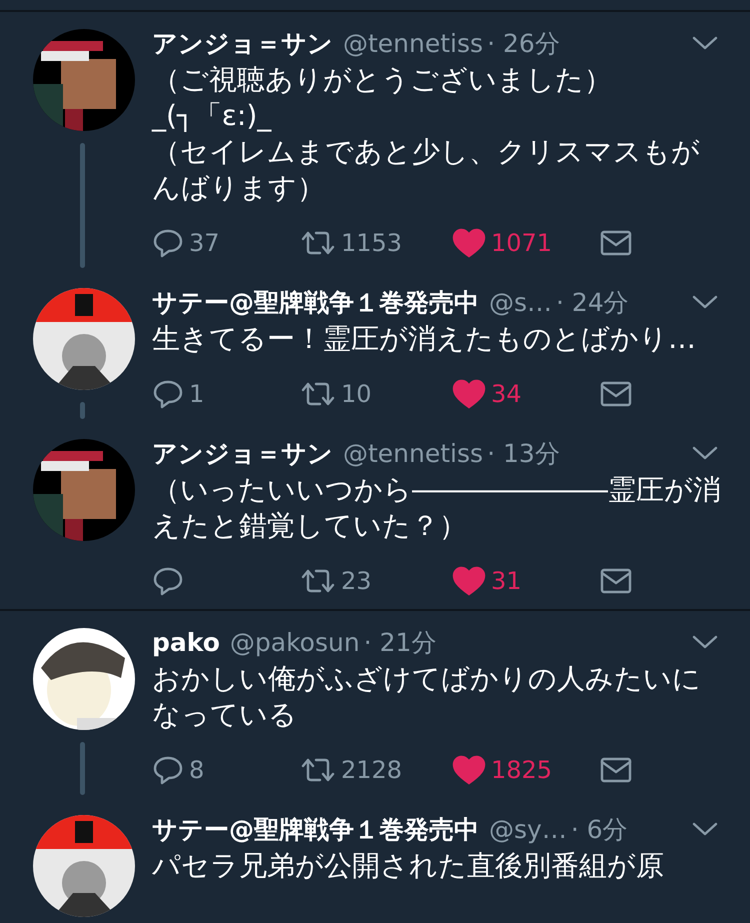  Describe the element at coordinates (351, 770) in the screenshot. I see `retweet-button: 2128` at that location.